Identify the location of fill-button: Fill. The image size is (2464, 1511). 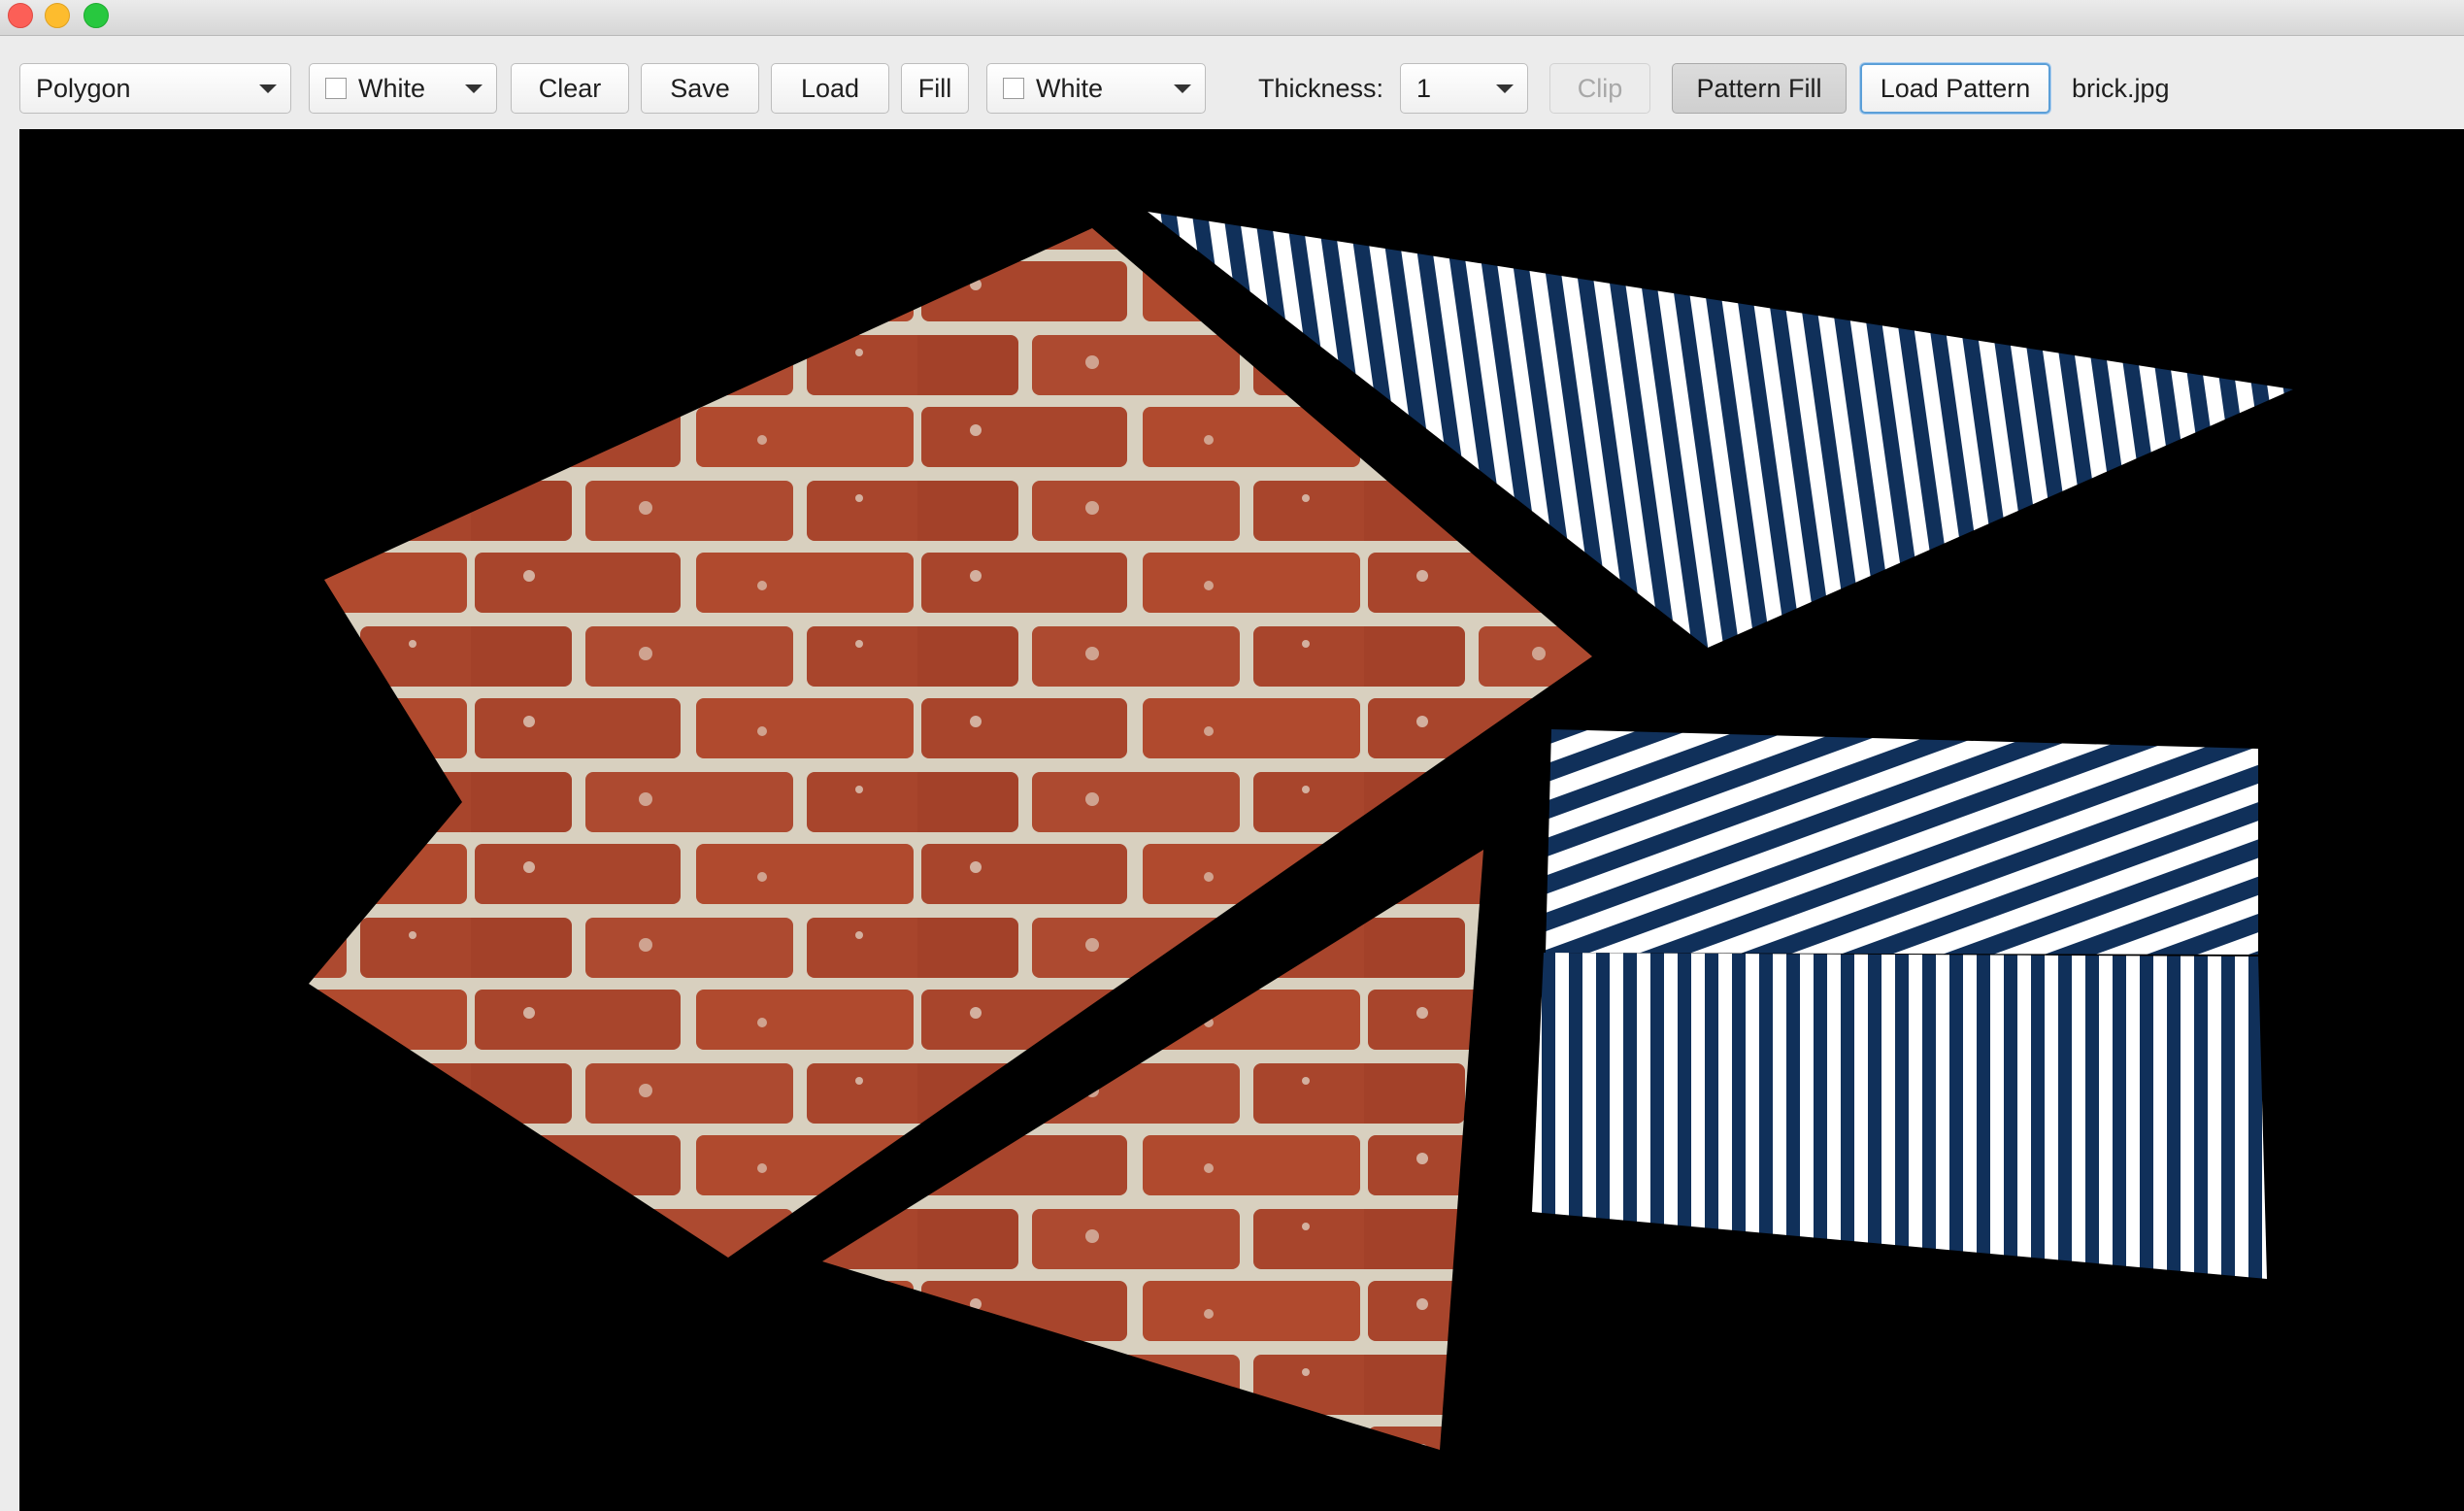
(935, 88).